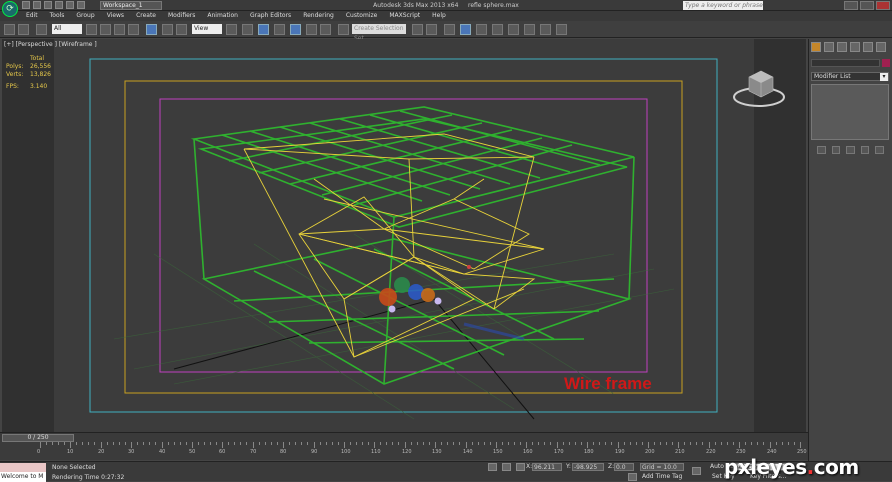  Describe the element at coordinates (481, 29) in the screenshot. I see `curve-editor-icon` at that location.